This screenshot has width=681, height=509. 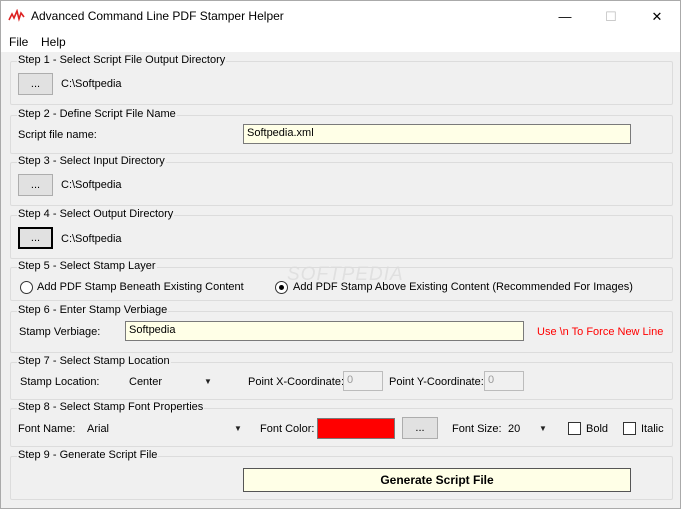 I want to click on step9-legend: Step 9 - Generate Script File, so click(x=88, y=455).